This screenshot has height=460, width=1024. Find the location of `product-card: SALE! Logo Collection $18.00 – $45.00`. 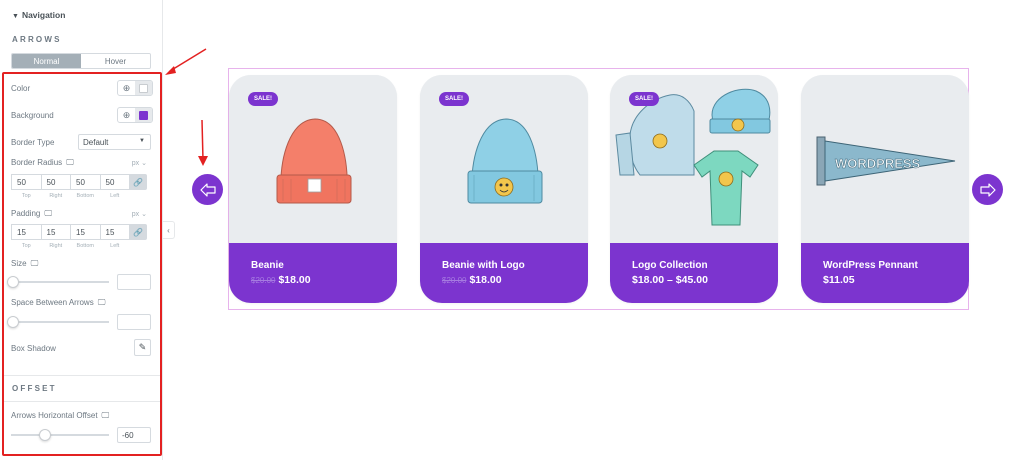

product-card: SALE! Logo Collection $18.00 – $45.00 is located at coordinates (694, 189).